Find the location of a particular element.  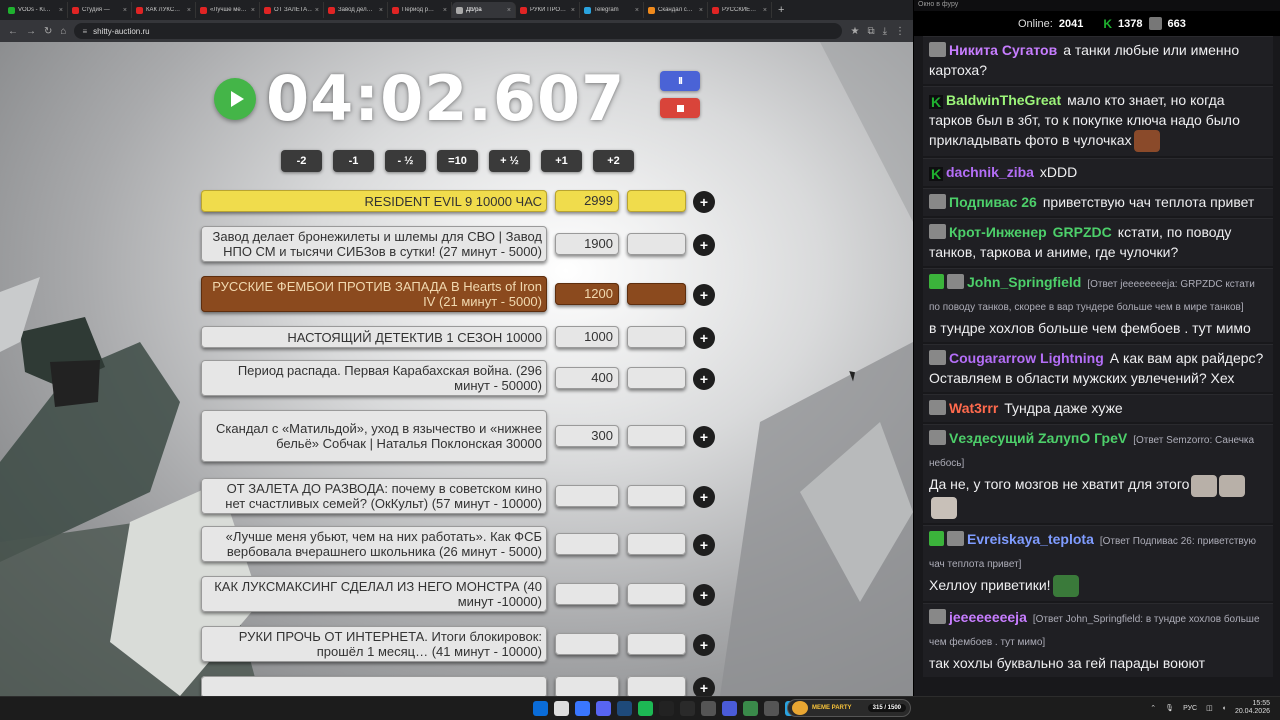

time-adjust-button: -1 is located at coordinates (353, 161).